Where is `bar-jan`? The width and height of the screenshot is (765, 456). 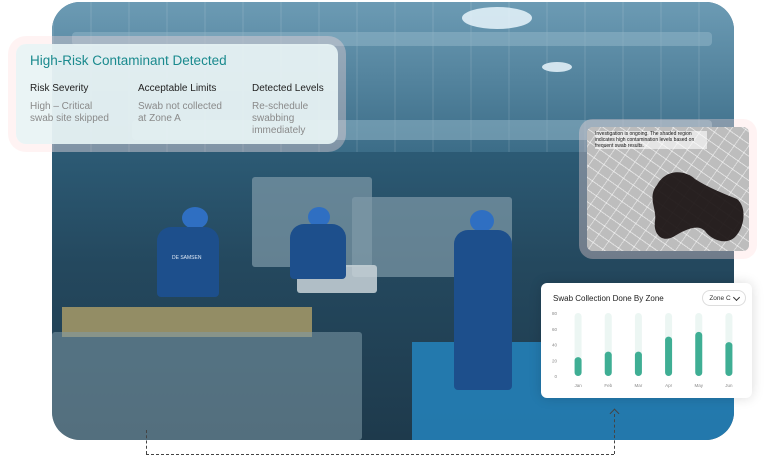 bar-jan is located at coordinates (578, 366).